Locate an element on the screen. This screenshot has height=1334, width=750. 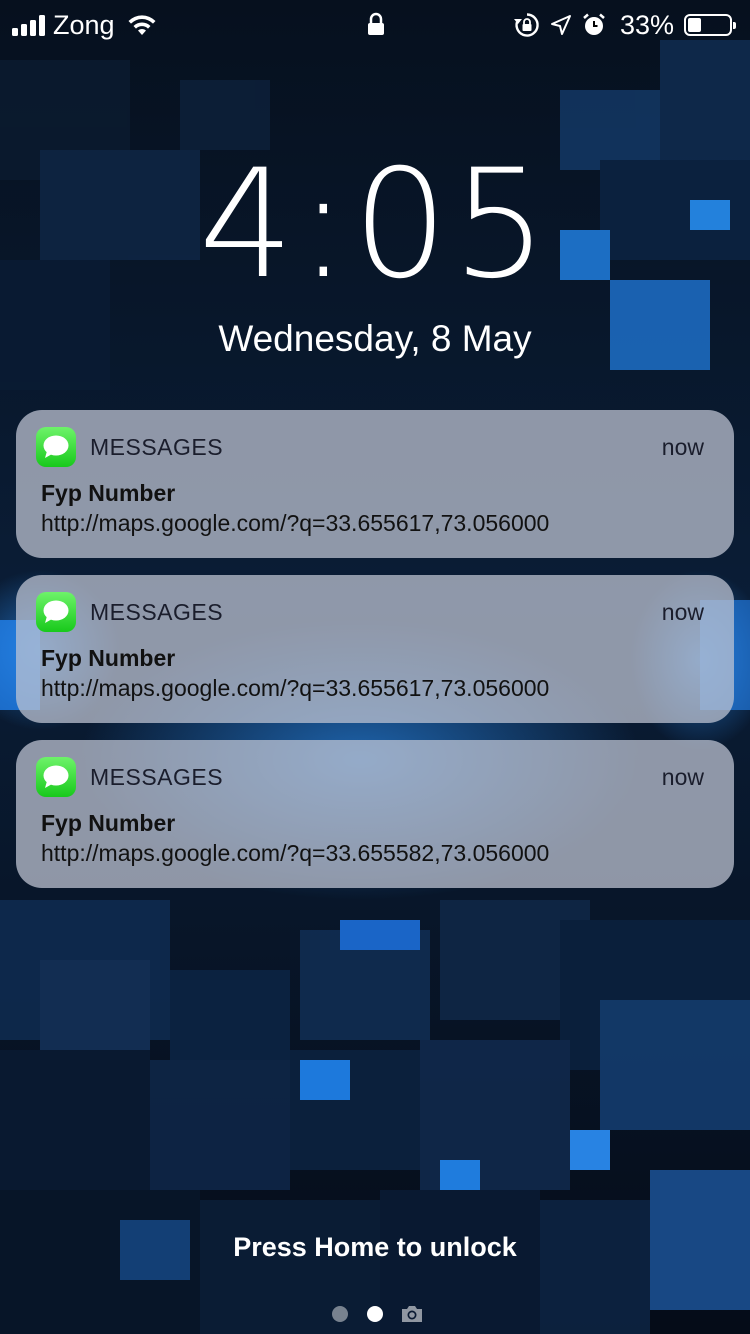
carrier-name: Zong is located at coordinates (84, 24).